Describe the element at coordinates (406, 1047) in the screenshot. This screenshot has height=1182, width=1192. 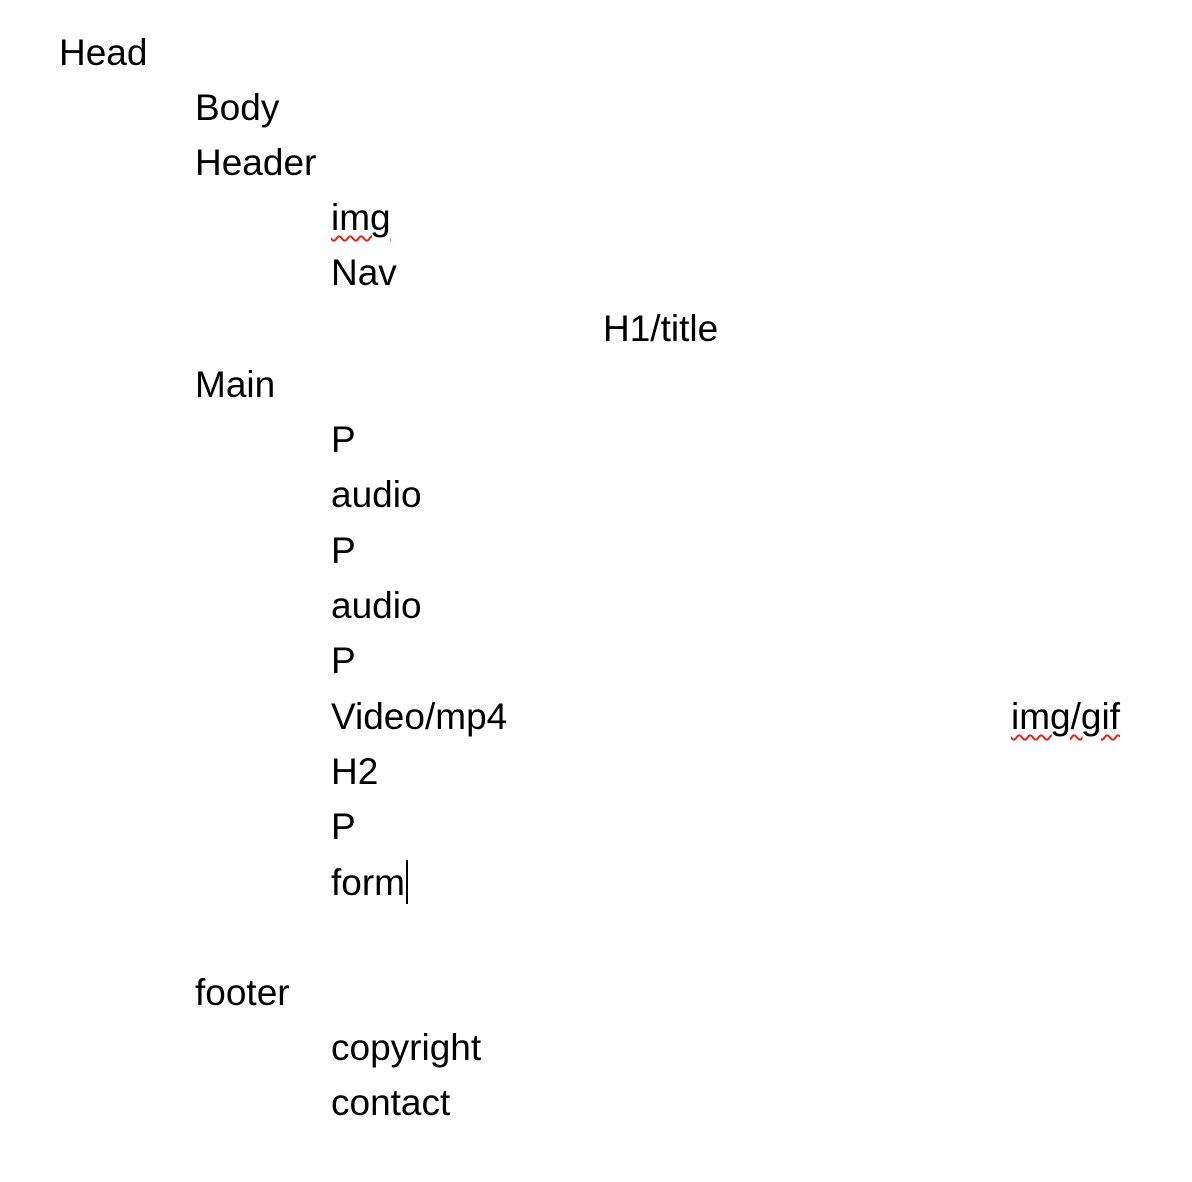
I see `outline-footer-copyright: copyright` at that location.